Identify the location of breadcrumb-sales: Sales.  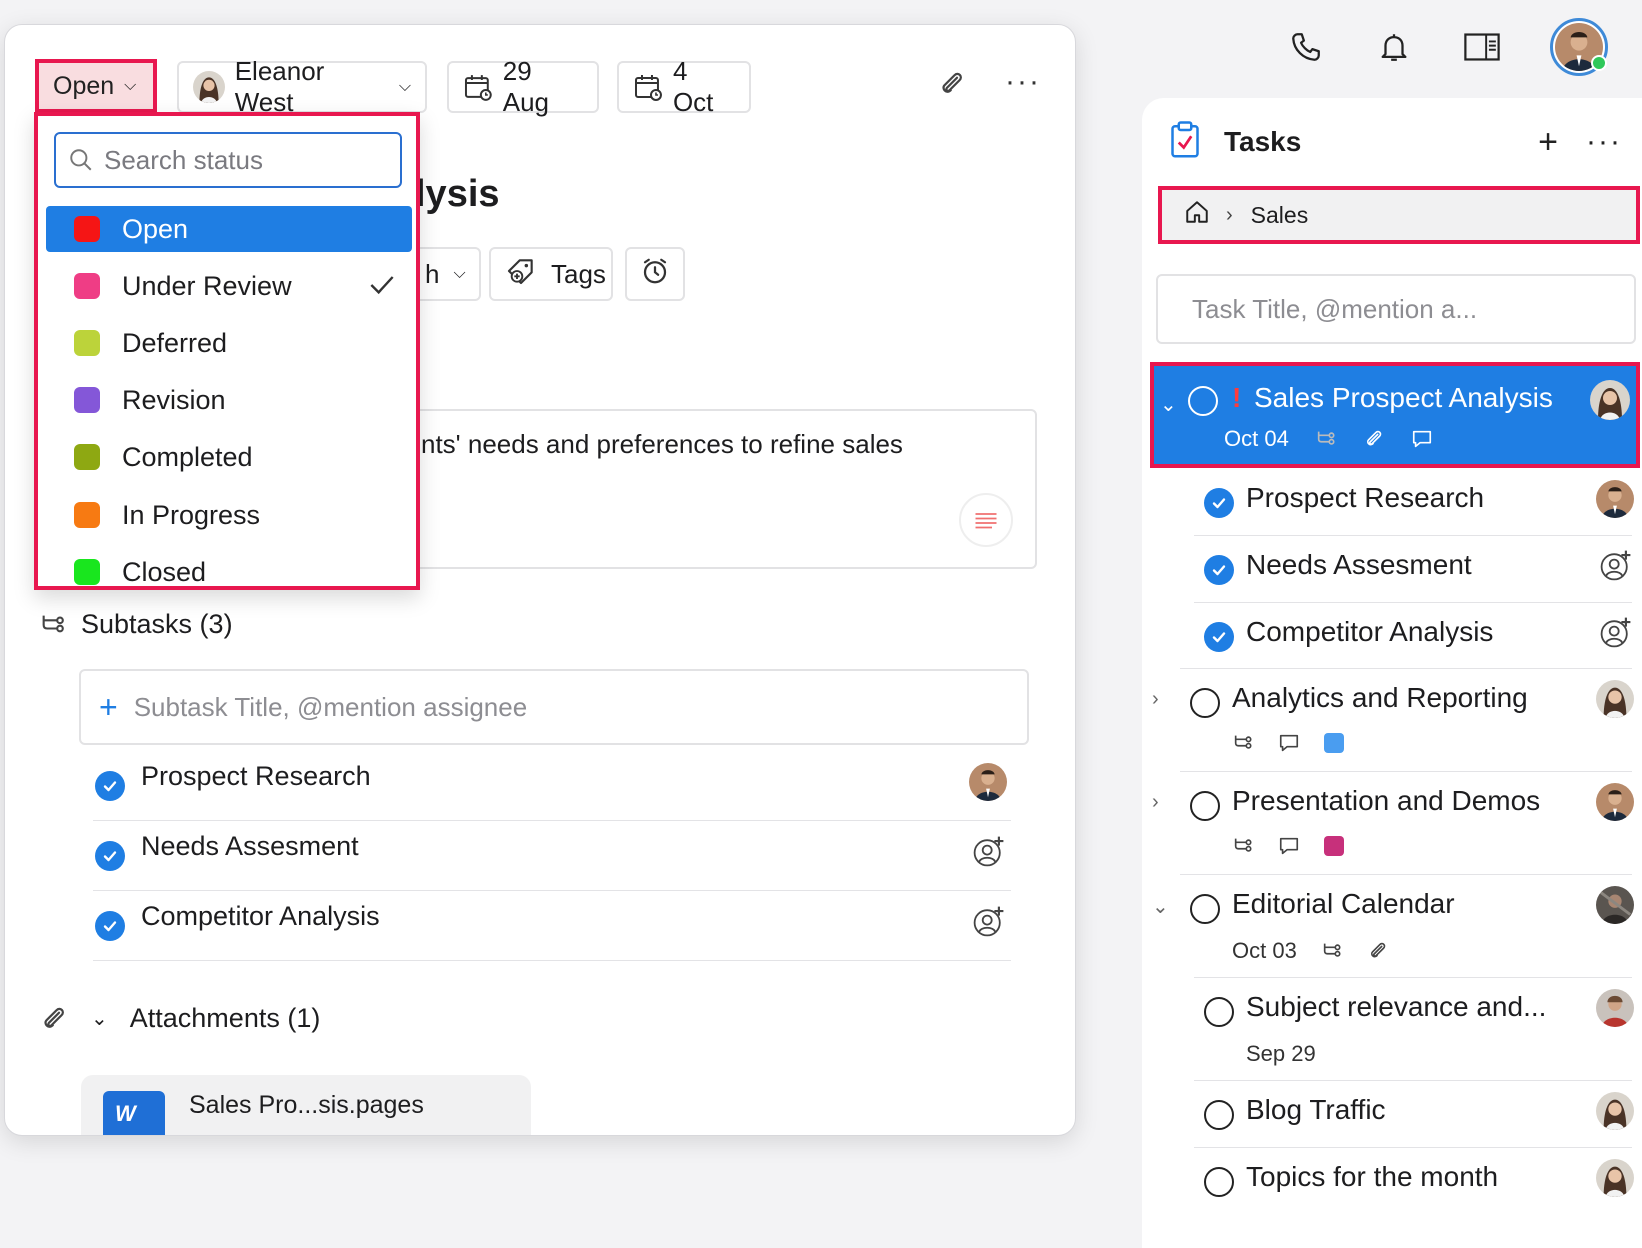
(1280, 215).